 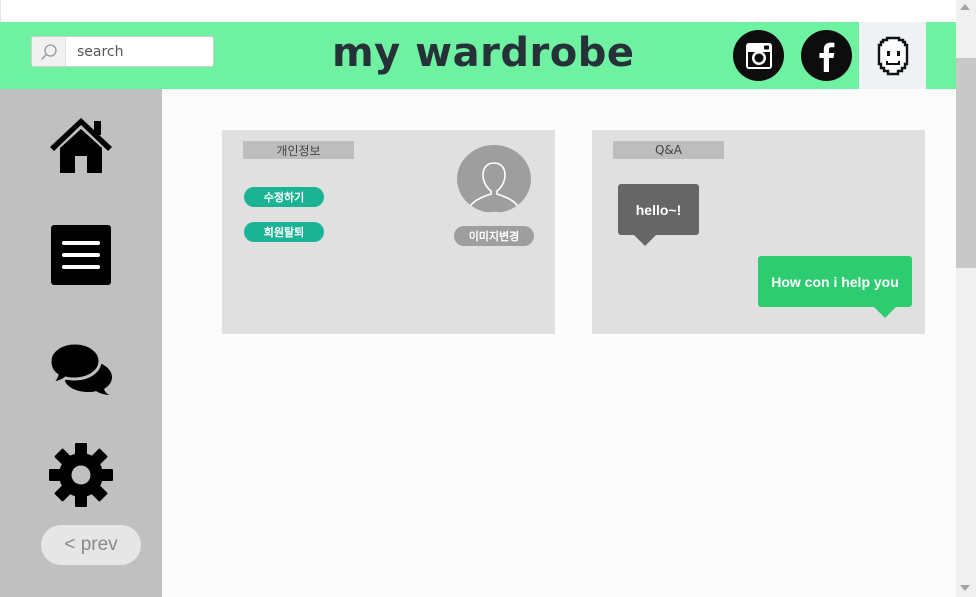 What do you see at coordinates (966, 163) in the screenshot?
I see `scroll-thumb` at bounding box center [966, 163].